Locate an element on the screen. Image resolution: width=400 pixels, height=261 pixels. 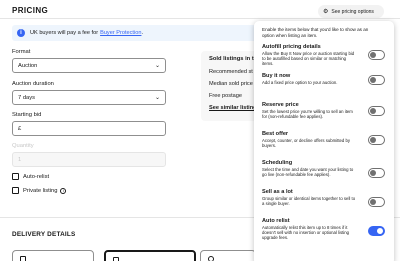
quantity-label: Quantity is located at coordinates (23, 146).